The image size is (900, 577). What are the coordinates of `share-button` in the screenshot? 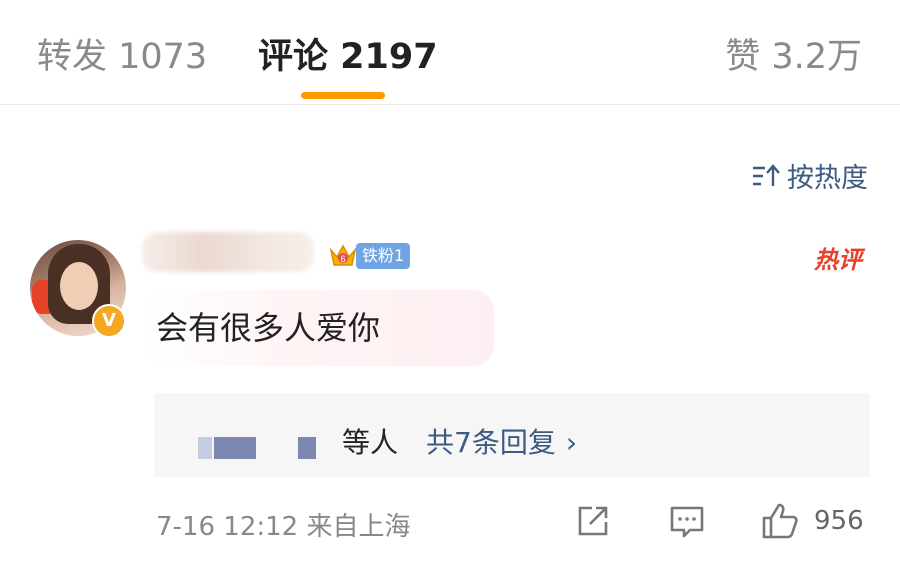 It's located at (593, 521).